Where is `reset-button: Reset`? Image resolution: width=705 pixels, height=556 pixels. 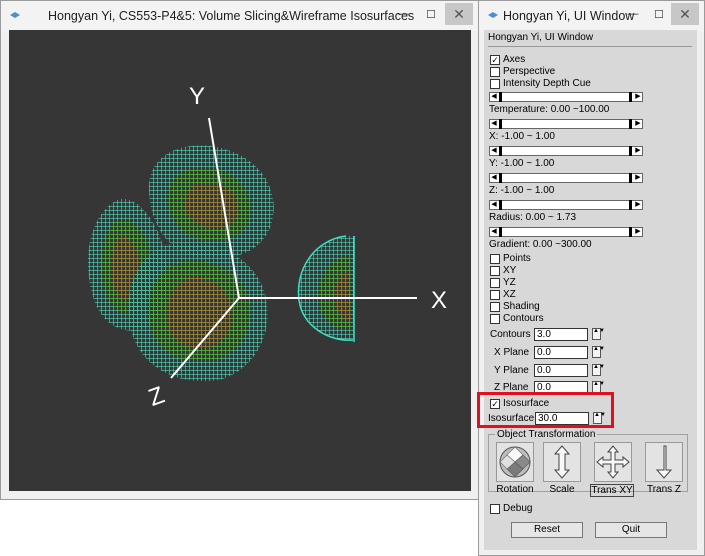
reset-button: Reset is located at coordinates (547, 530).